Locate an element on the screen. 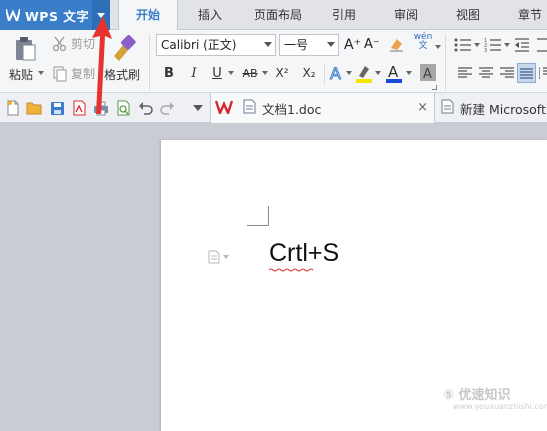  clipboard-icon is located at coordinates (26, 49).